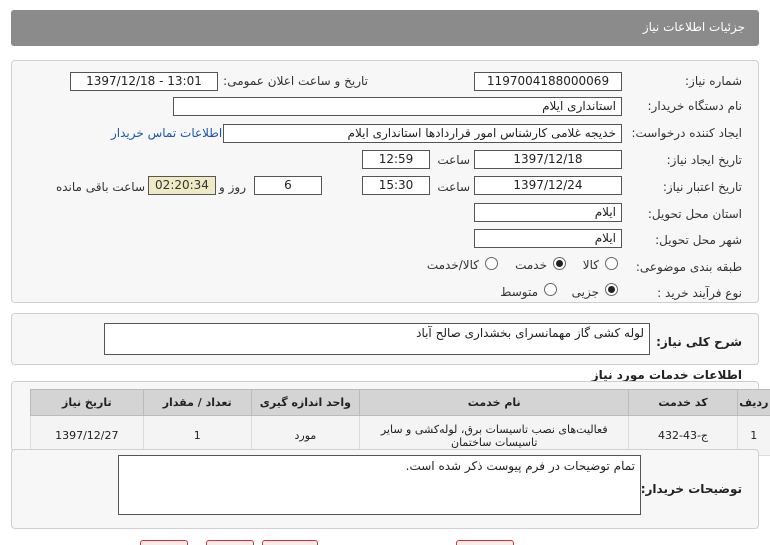 This screenshot has width=770, height=545. I want to click on created-date-field: 1397/12/18, so click(548, 159).